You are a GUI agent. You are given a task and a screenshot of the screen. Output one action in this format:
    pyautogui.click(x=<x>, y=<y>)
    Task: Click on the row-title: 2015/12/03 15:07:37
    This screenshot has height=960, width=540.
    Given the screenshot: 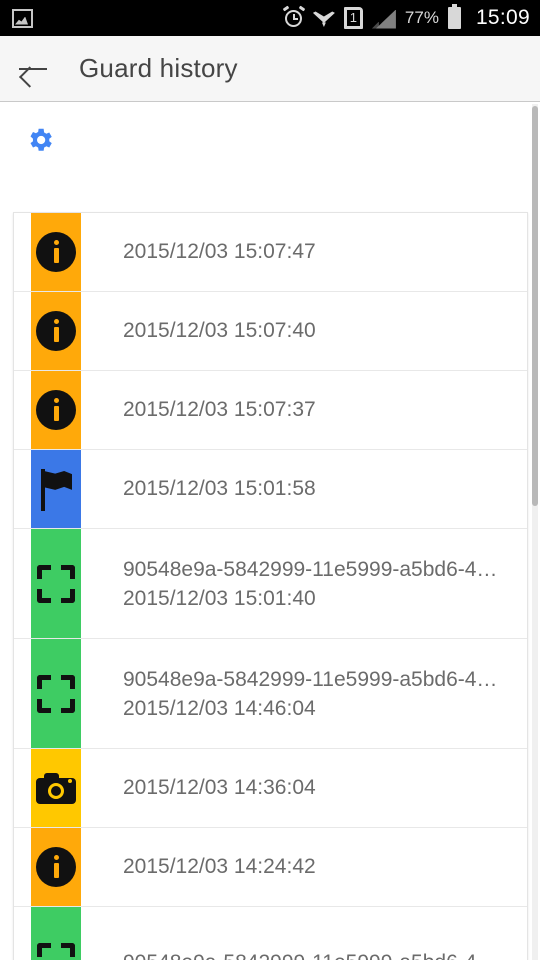 What is the action you would take?
    pyautogui.click(x=219, y=409)
    